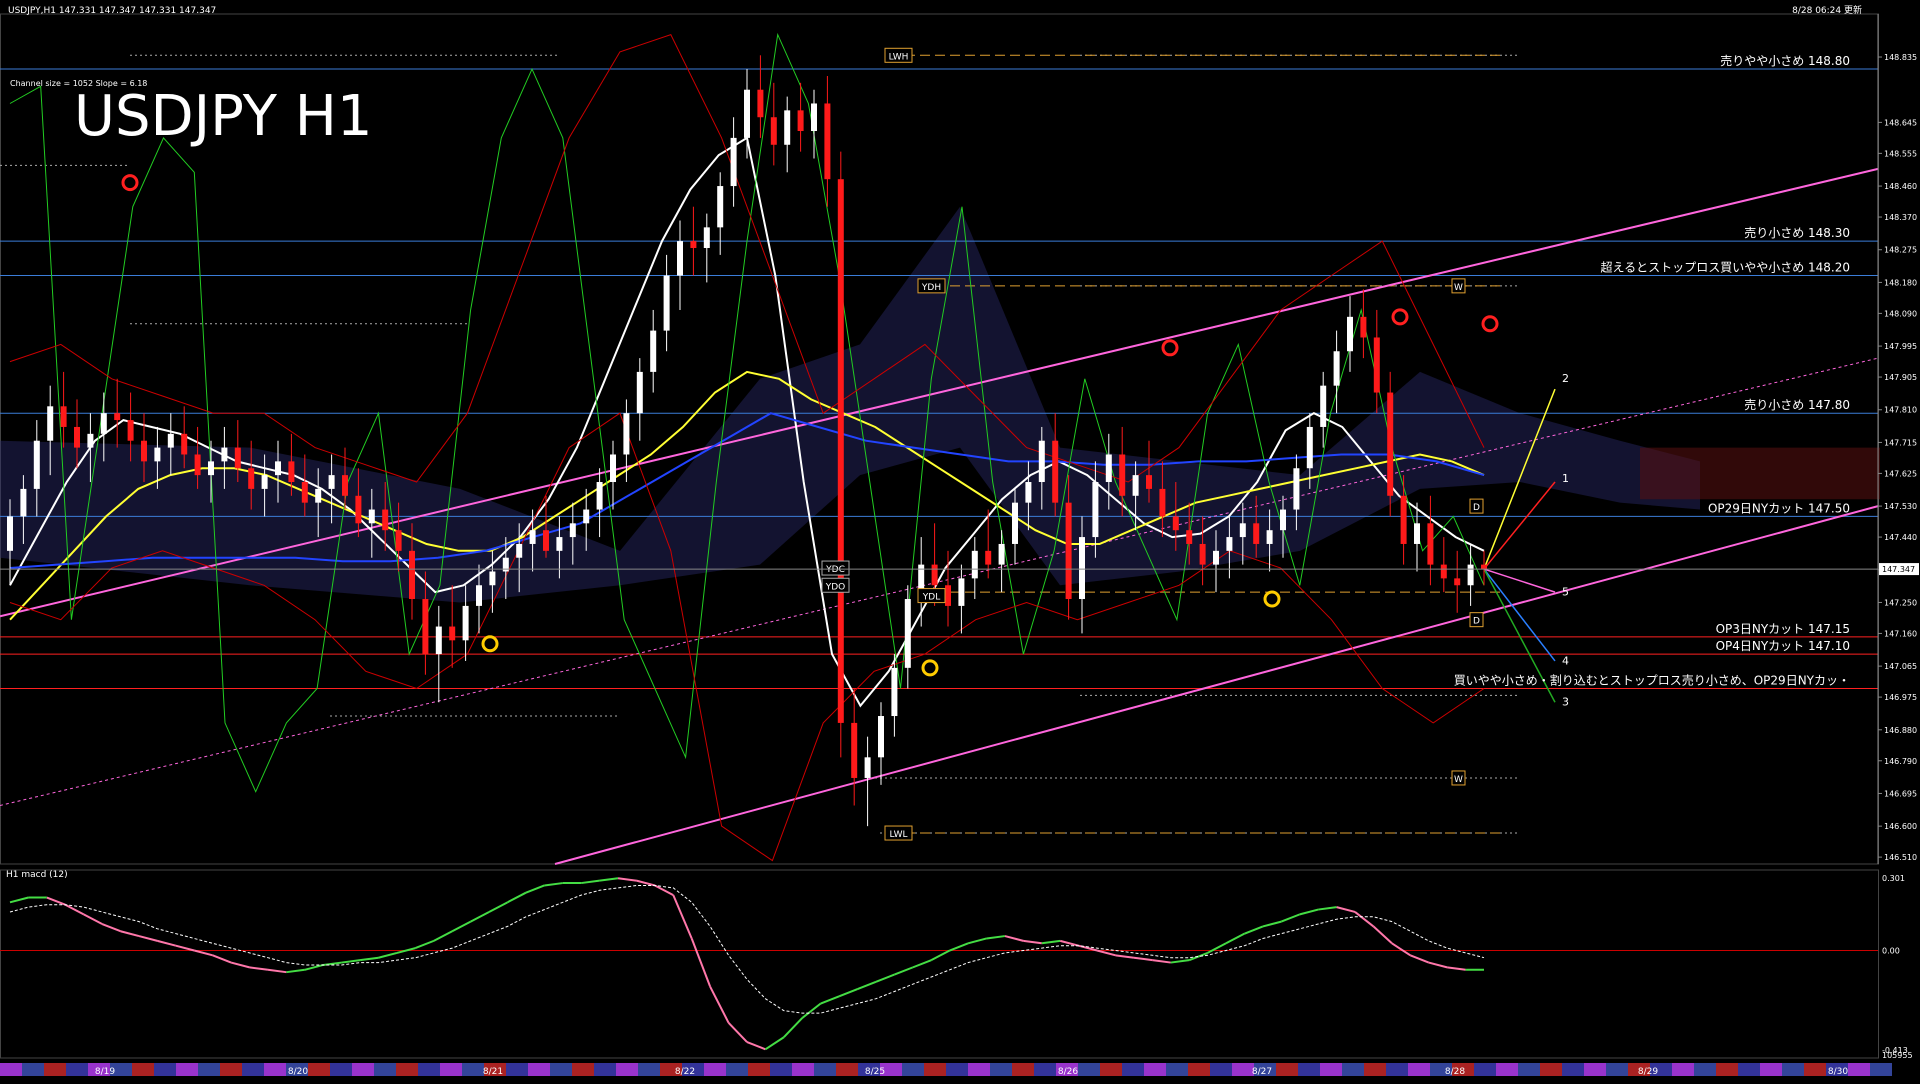 This screenshot has height=1084, width=1920. Describe the element at coordinates (1652, 679) in the screenshot. I see `level-label: 買いやや小さめ・割り込むとストップロス売り小さめ、OP29日NYカッ・` at that location.